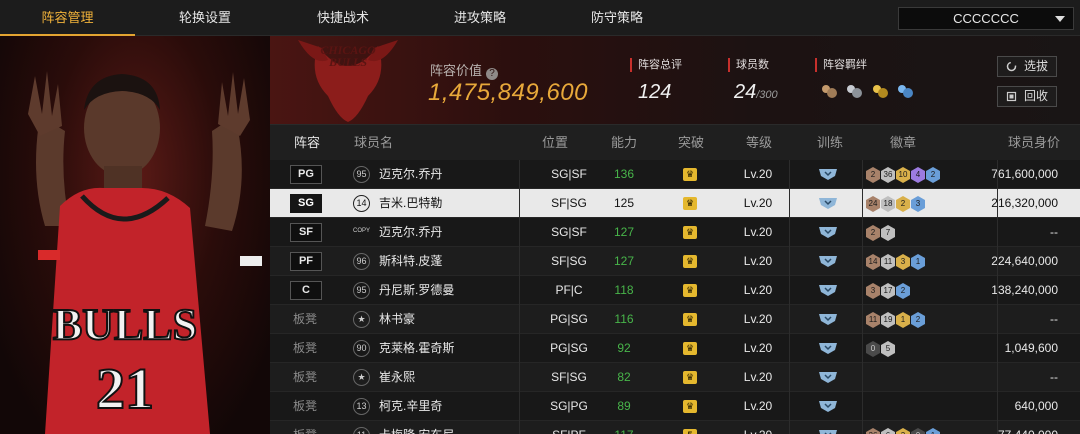 Image resolution: width=1080 pixels, height=434 pixels. Describe the element at coordinates (343, 18) in the screenshot. I see `tab-quick-tactics: 快捷战术` at that location.